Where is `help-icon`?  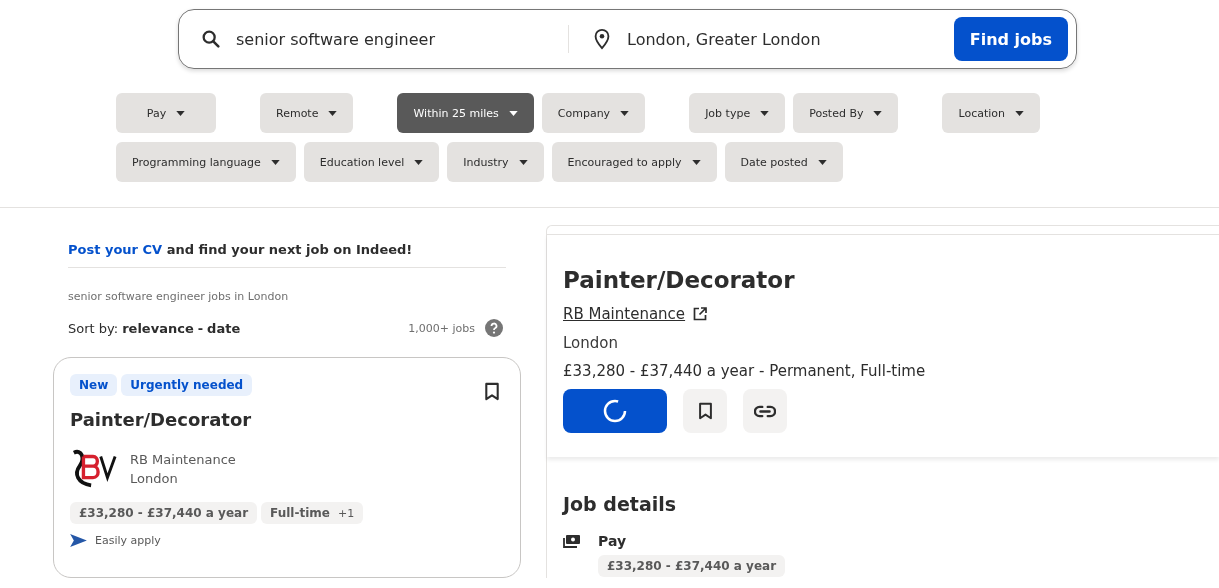
help-icon is located at coordinates (494, 328).